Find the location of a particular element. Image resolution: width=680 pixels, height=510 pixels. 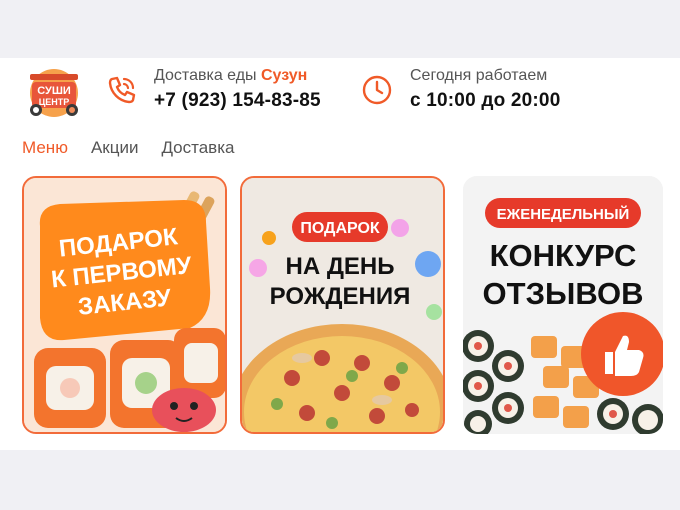

delivery-city: Сузун is located at coordinates (284, 75).